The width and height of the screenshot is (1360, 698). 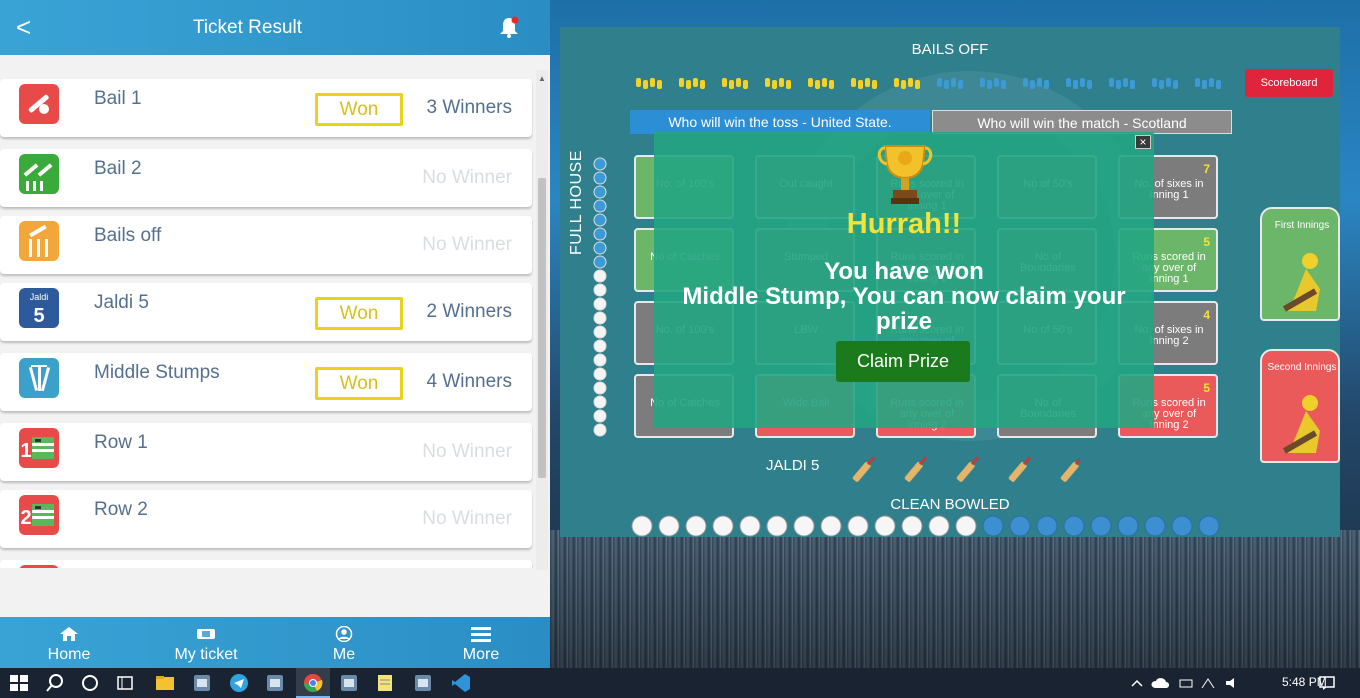 What do you see at coordinates (1206, 242) in the screenshot?
I see `card-number: 5` at bounding box center [1206, 242].